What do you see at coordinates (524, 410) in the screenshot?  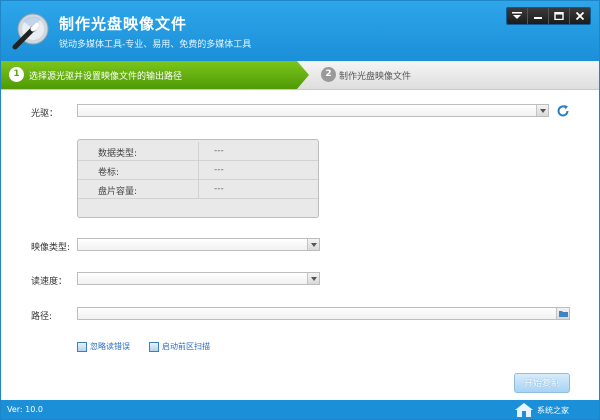 I see `house-logo-icon` at bounding box center [524, 410].